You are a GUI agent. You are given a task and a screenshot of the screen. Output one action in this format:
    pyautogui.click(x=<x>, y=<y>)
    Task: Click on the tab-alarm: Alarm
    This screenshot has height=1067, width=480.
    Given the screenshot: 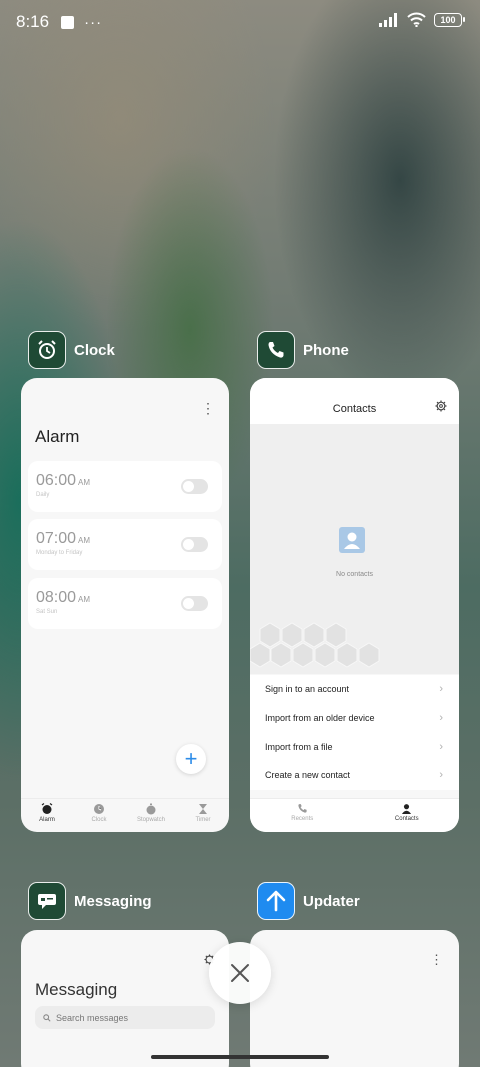 What is the action you would take?
    pyautogui.click(x=47, y=815)
    